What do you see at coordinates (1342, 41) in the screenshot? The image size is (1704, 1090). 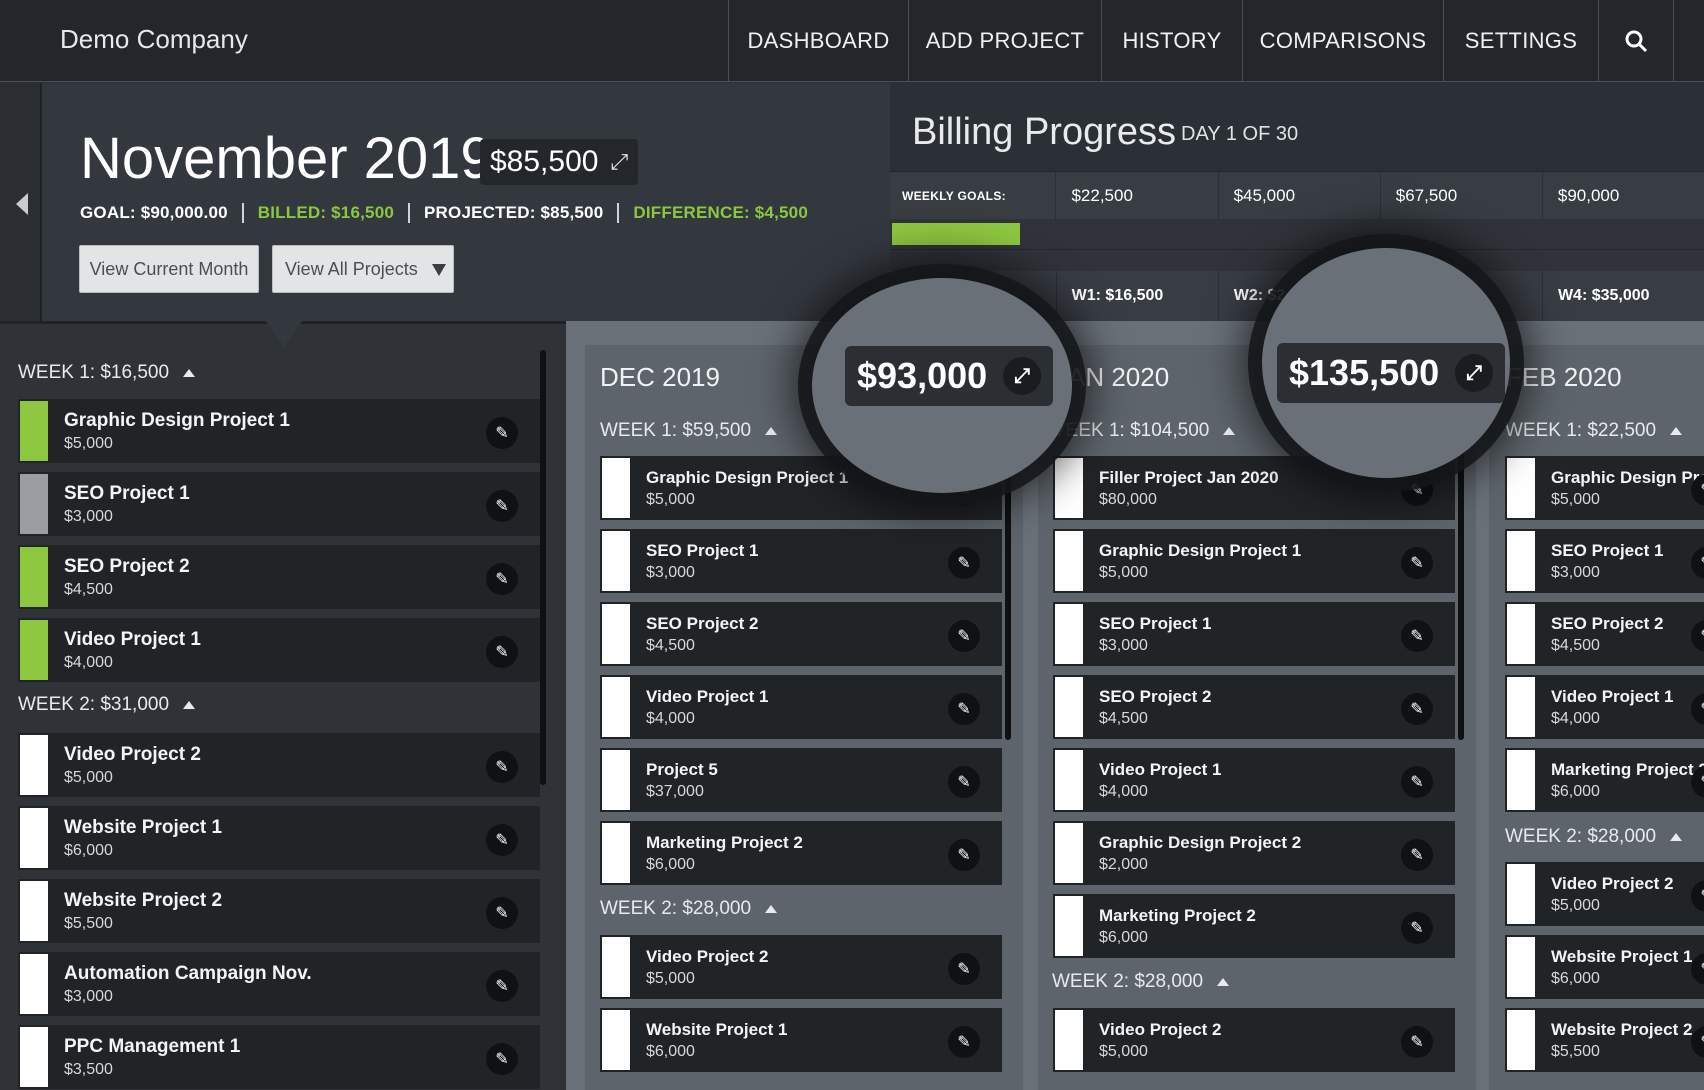 I see `nav-comparisons: COMPARISONS` at bounding box center [1342, 41].